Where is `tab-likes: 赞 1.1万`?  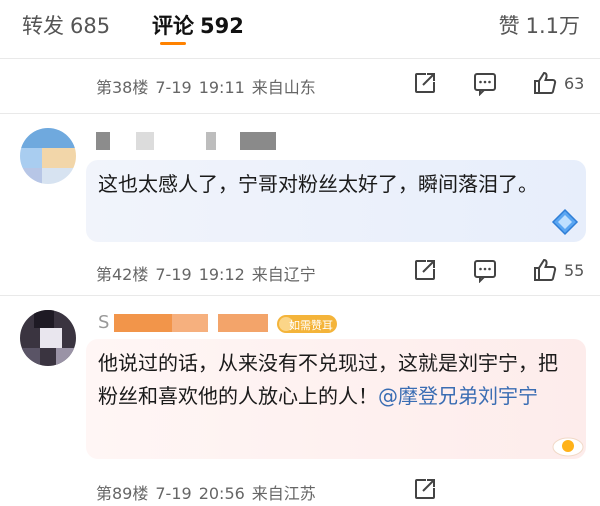 tab-likes: 赞 1.1万 is located at coordinates (539, 25).